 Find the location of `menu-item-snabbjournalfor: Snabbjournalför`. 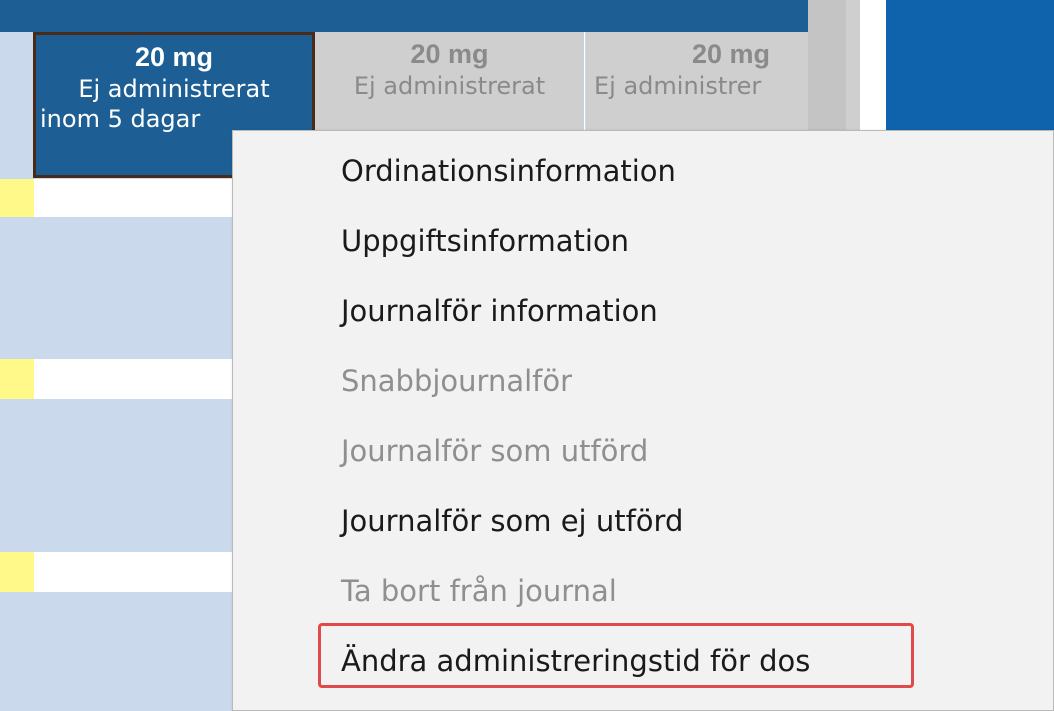

menu-item-snabbjournalfor: Snabbjournalför is located at coordinates (457, 381).